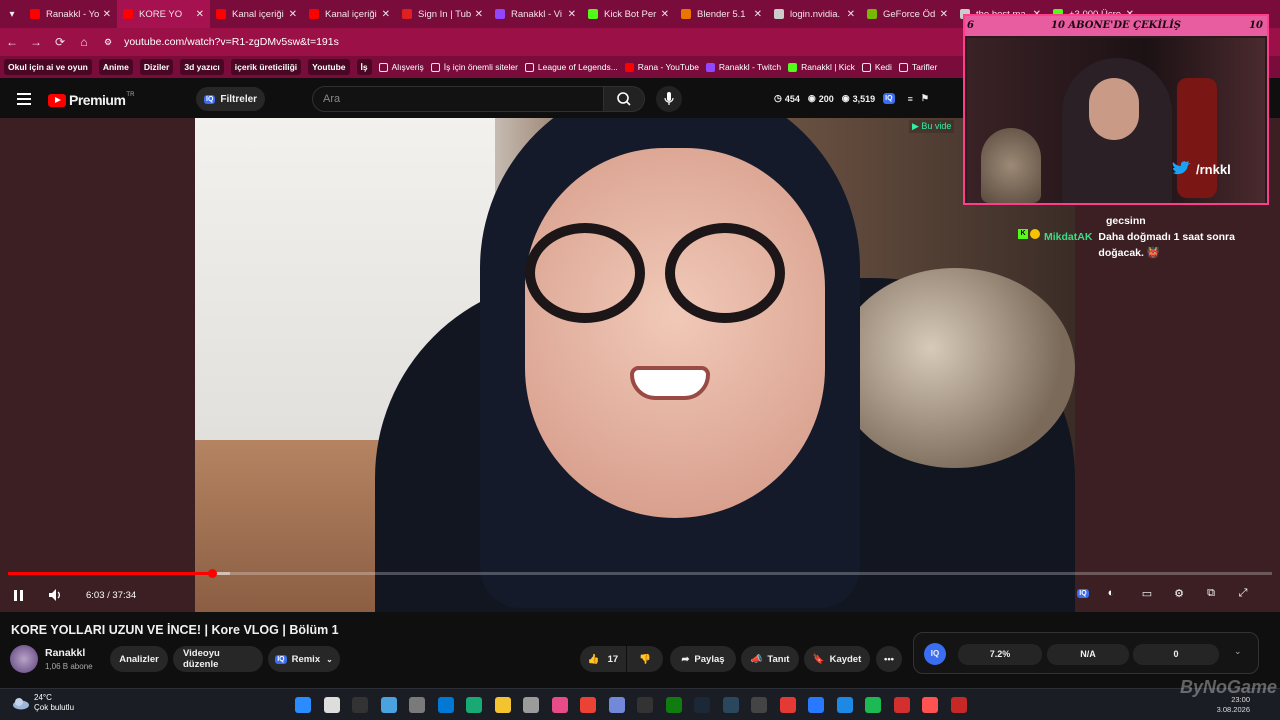  Describe the element at coordinates (84, 42) in the screenshot. I see `home-icon: ⌂` at that location.